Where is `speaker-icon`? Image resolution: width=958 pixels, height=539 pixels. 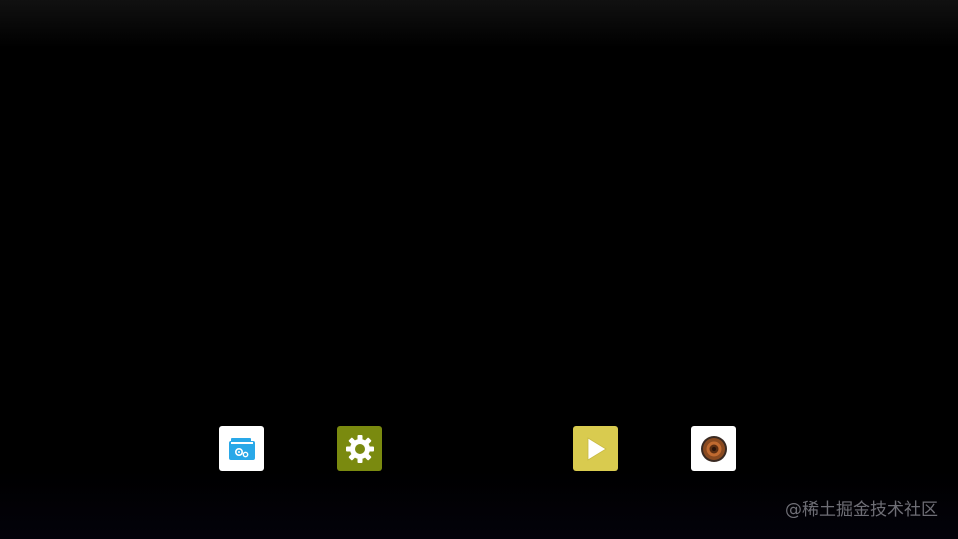
speaker-icon is located at coordinates (713, 448).